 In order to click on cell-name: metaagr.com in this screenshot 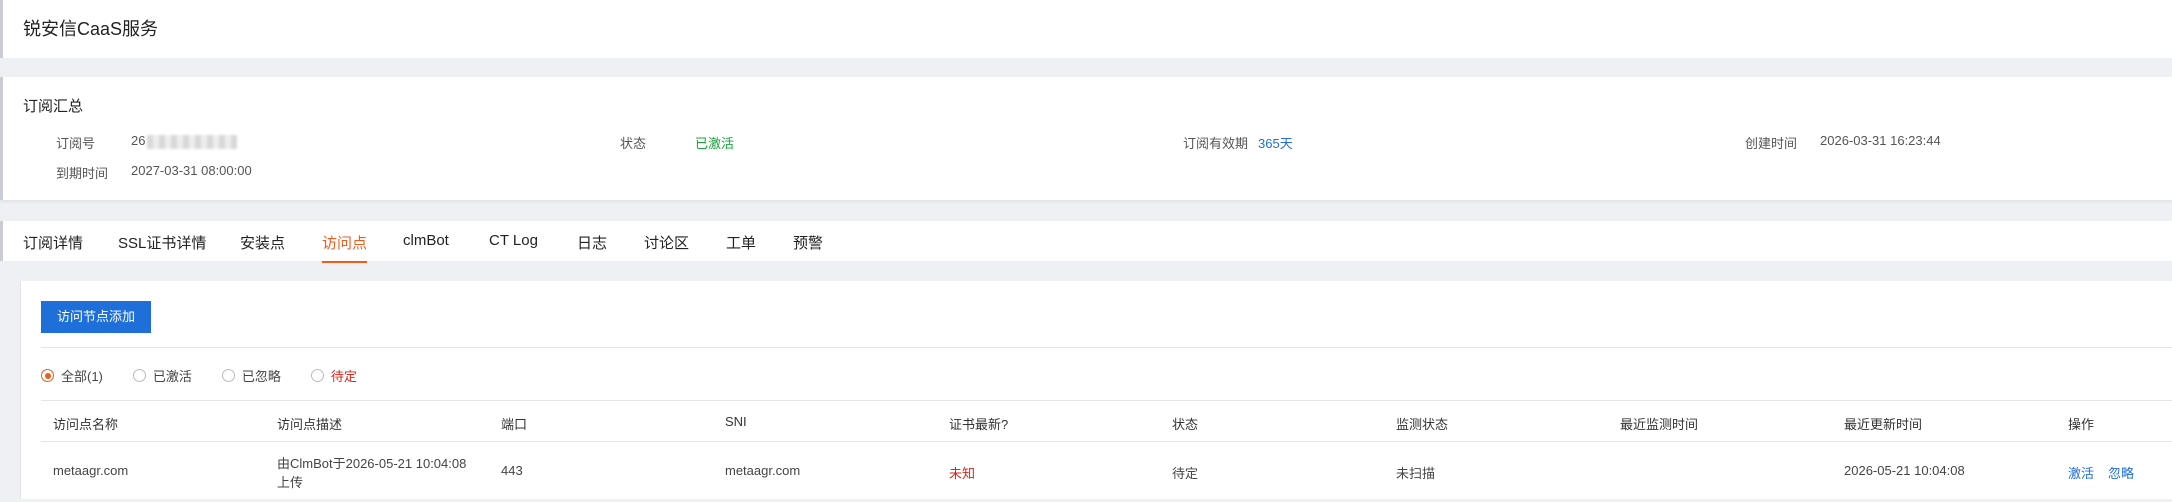, I will do `click(91, 470)`.